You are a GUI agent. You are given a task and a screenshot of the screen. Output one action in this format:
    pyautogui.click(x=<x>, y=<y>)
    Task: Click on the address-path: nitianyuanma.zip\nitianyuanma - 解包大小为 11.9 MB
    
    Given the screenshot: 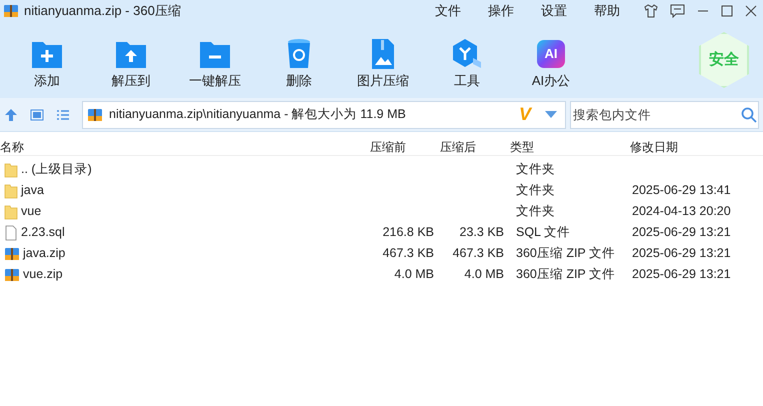 What is the action you would take?
    pyautogui.click(x=257, y=115)
    